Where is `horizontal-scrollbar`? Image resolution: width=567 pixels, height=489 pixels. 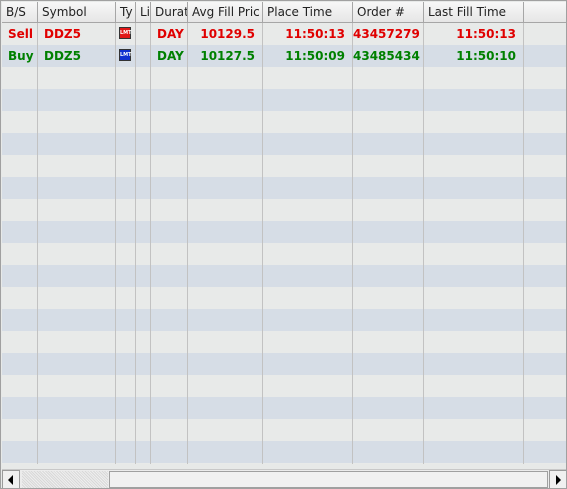 horizontal-scrollbar is located at coordinates (284, 478).